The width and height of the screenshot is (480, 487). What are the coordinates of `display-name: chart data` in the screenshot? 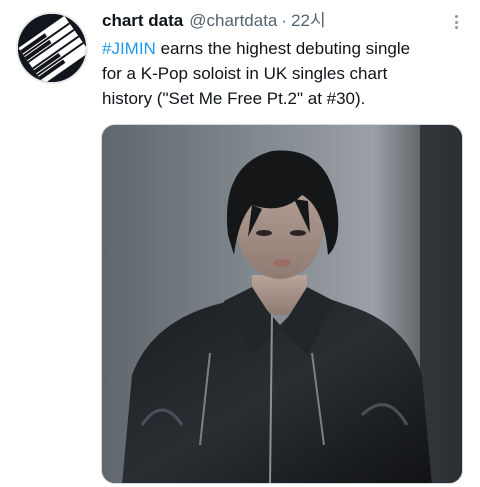 It's located at (142, 21).